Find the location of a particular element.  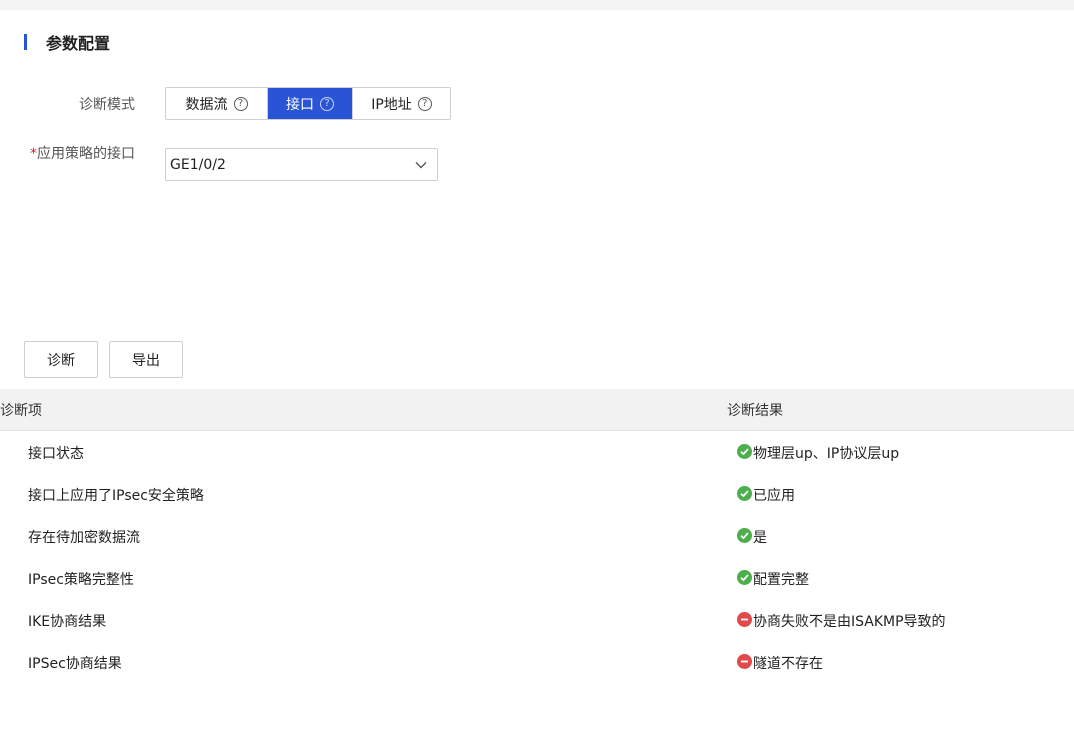

required-mark: * is located at coordinates (33, 154).